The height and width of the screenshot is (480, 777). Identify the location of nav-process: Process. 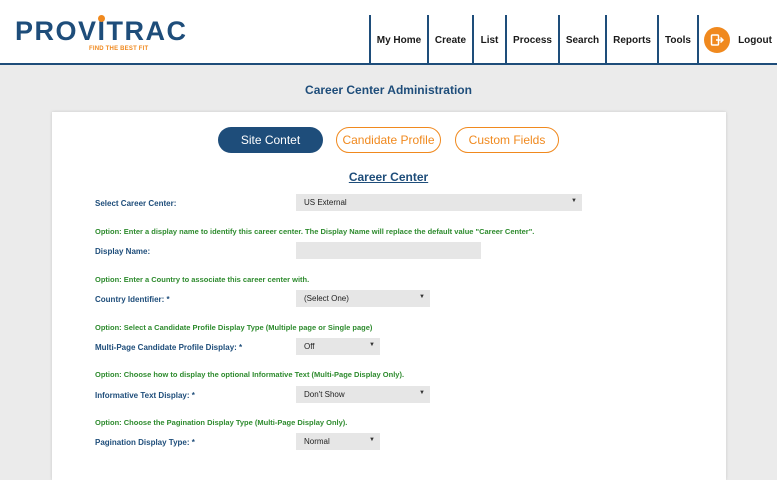
(531, 40).